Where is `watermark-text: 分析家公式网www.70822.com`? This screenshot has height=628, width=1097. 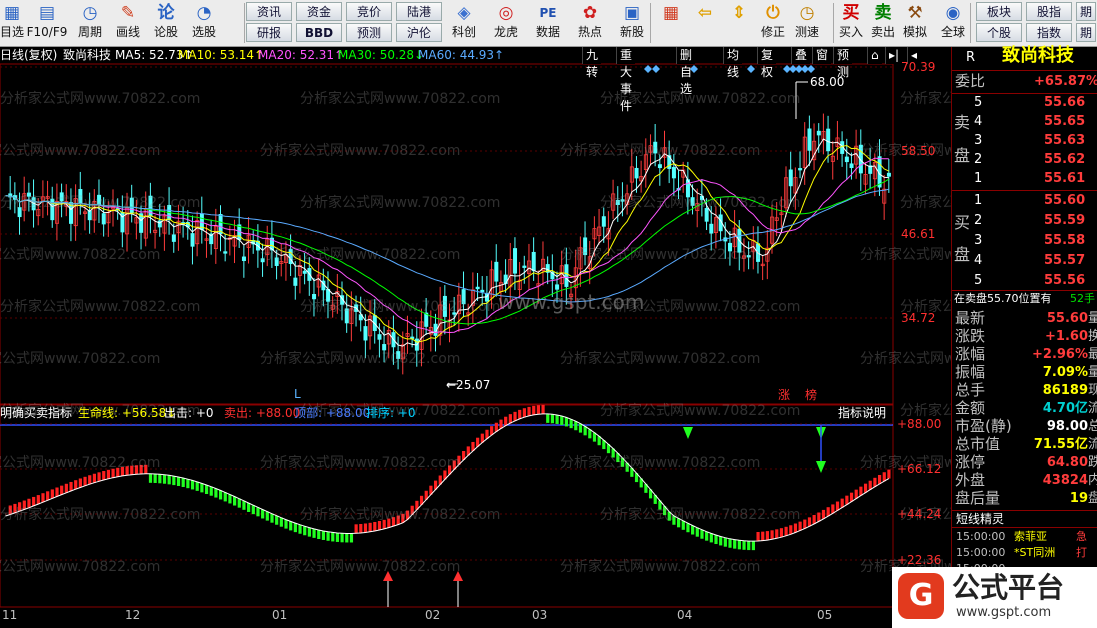
watermark-text: 分析家公式网www.70822.com is located at coordinates (660, 463).